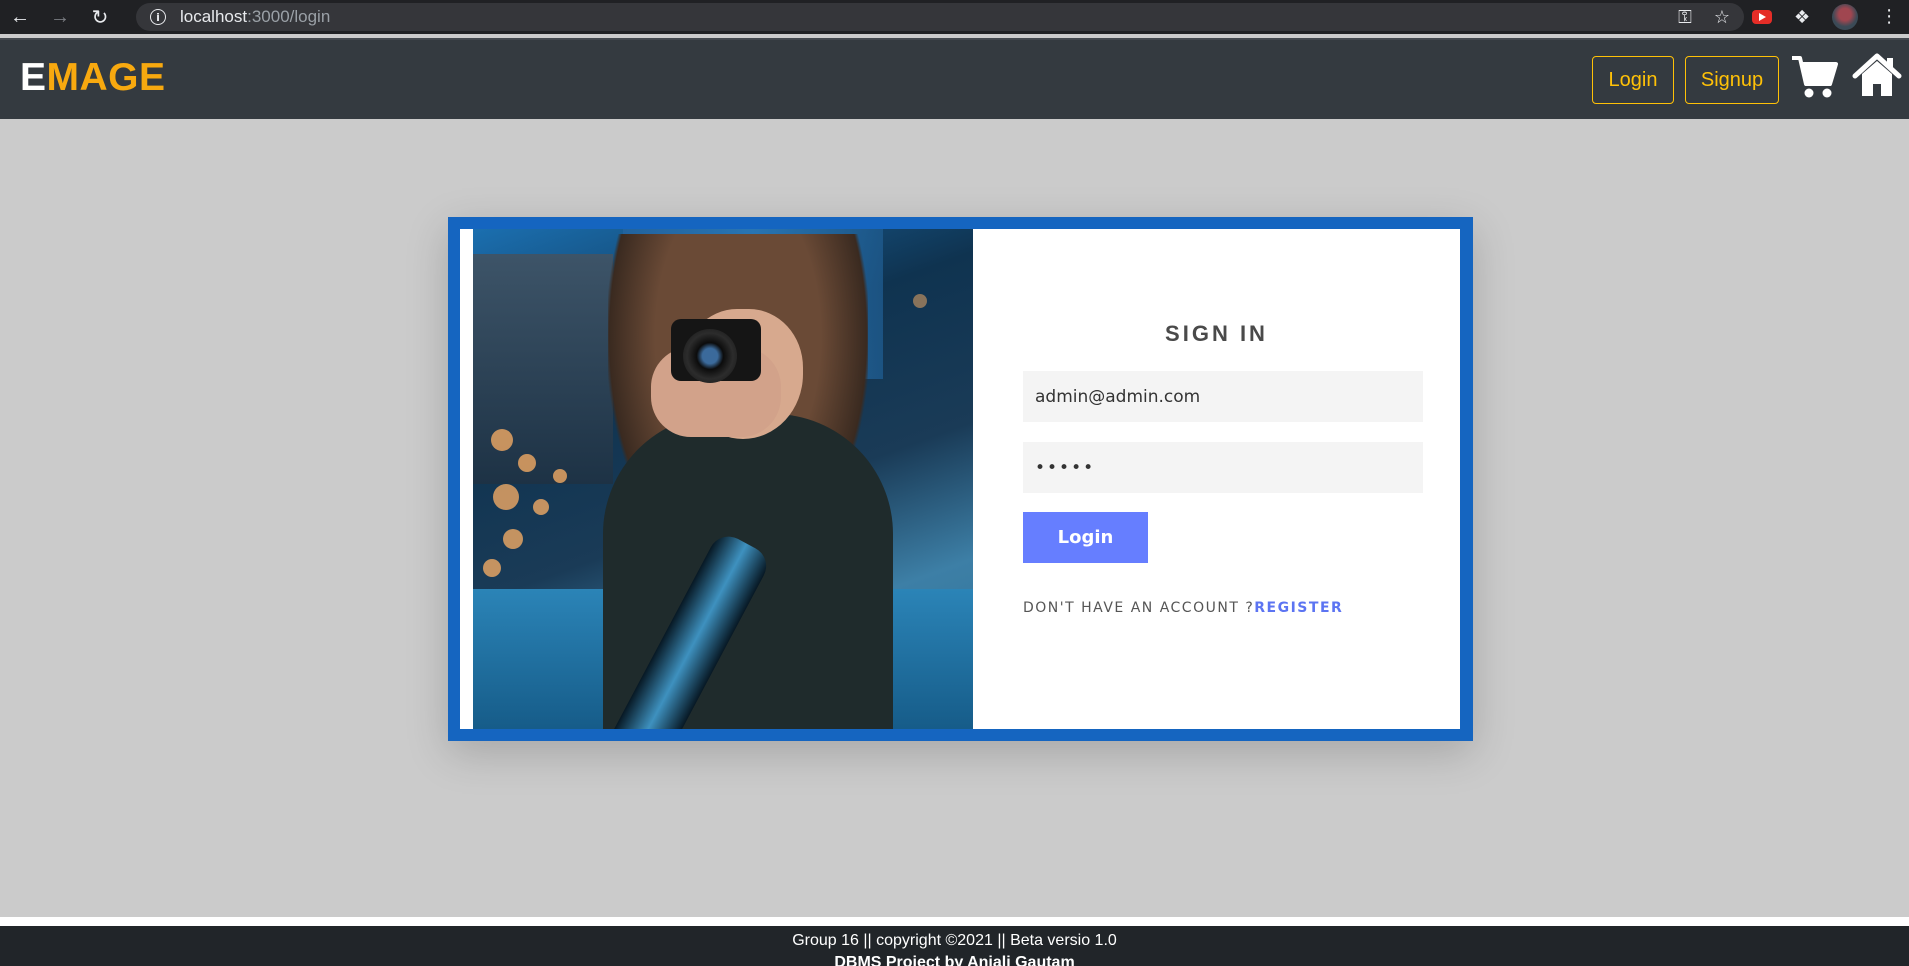  Describe the element at coordinates (1633, 80) in the screenshot. I see `header-login-button: Login` at that location.